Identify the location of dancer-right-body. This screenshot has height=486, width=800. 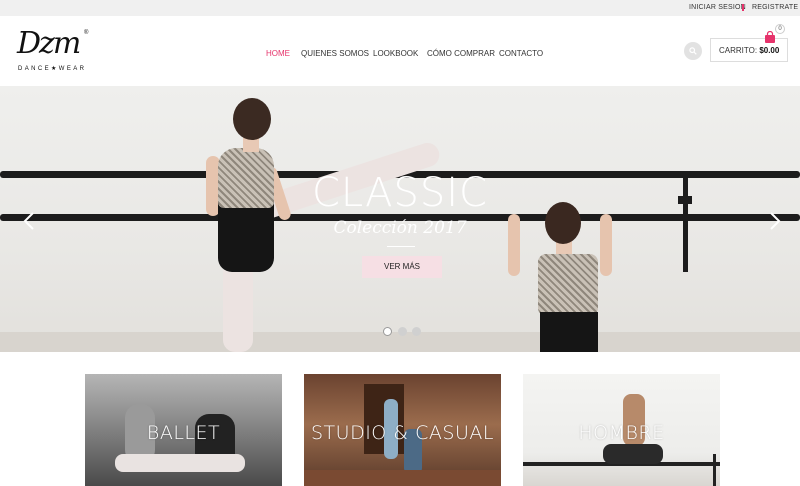
(569, 332).